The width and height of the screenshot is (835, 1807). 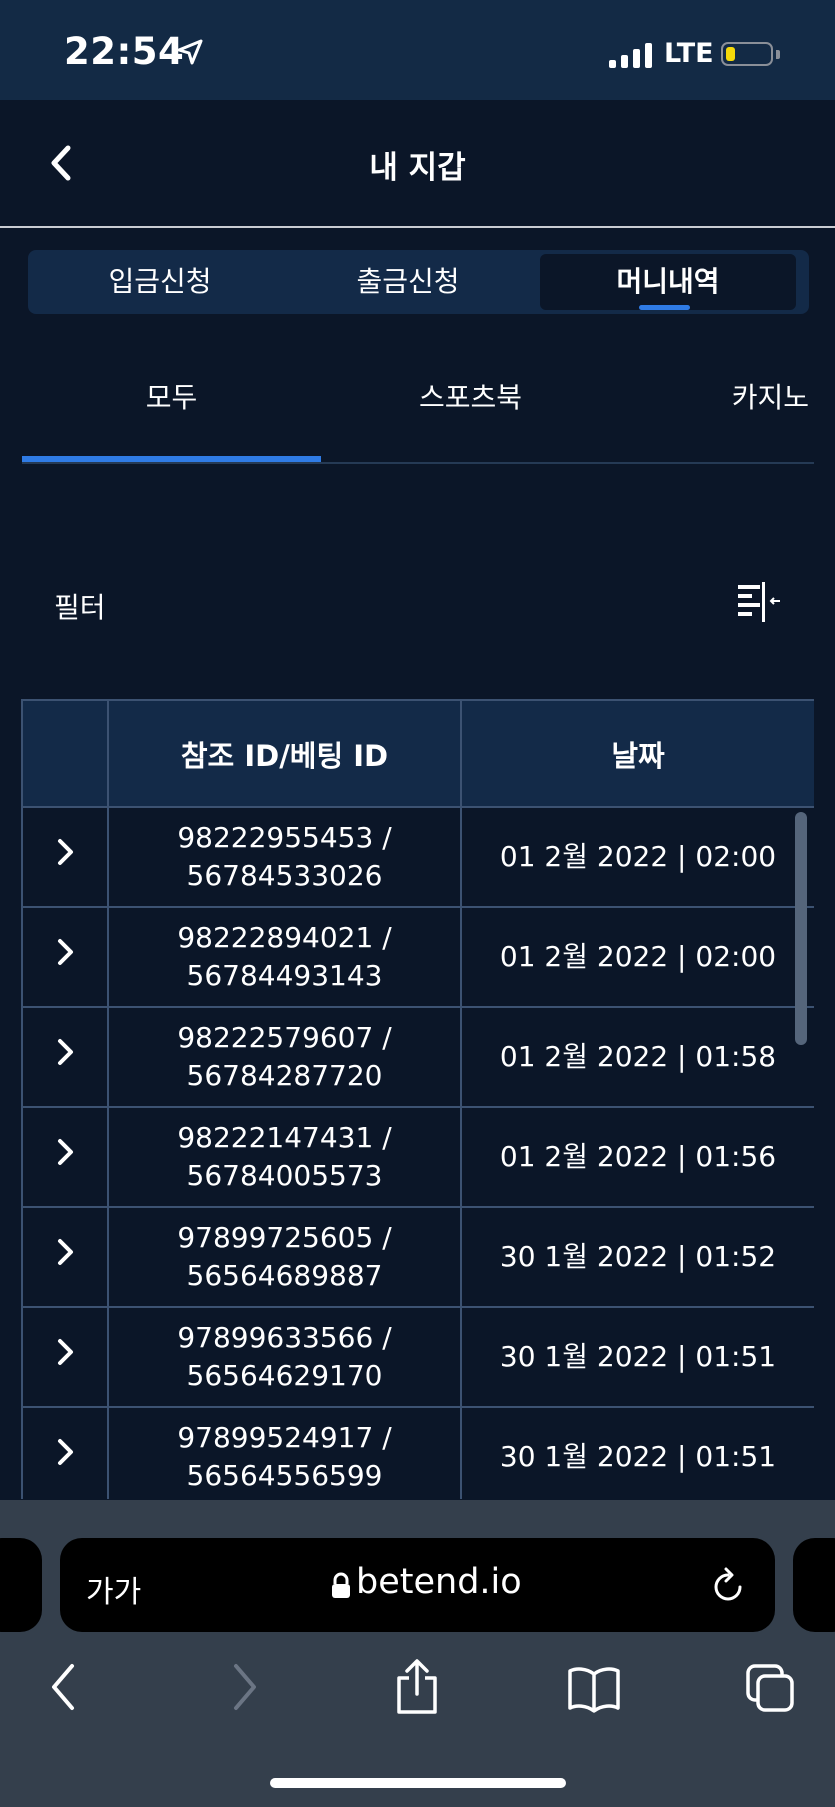 What do you see at coordinates (284, 753) in the screenshot?
I see `column-header-reference-id: 참조 ID/베팅 ID` at bounding box center [284, 753].